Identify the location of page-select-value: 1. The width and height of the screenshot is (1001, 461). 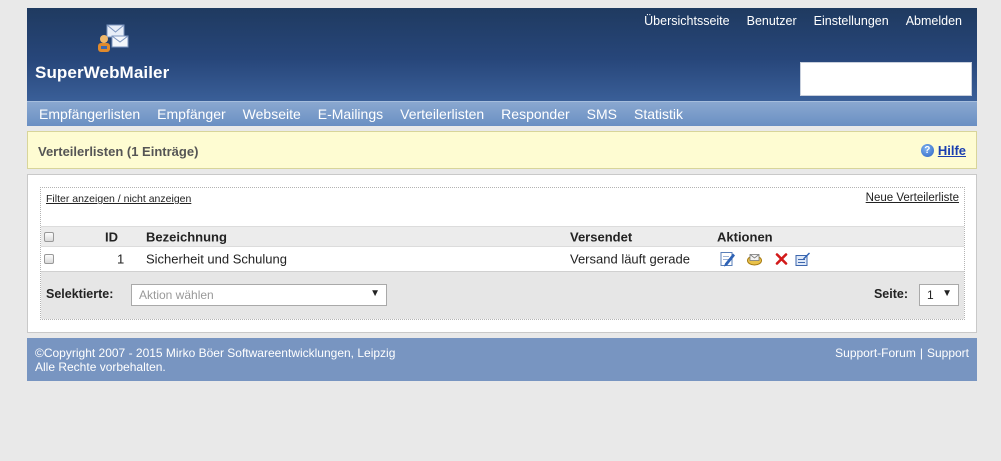
(930, 295).